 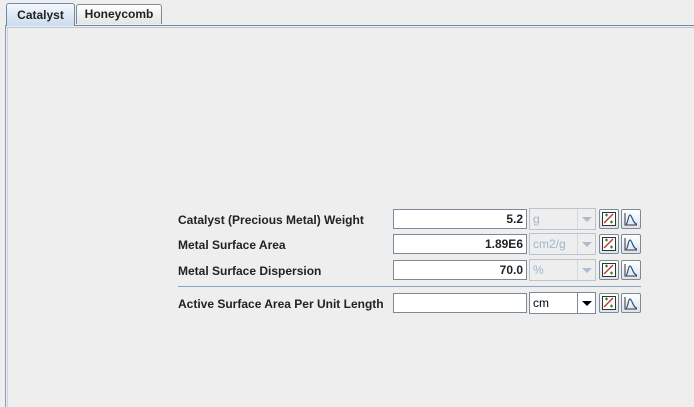 What do you see at coordinates (536, 219) in the screenshot?
I see `catalyst-weight-unit-value: g` at bounding box center [536, 219].